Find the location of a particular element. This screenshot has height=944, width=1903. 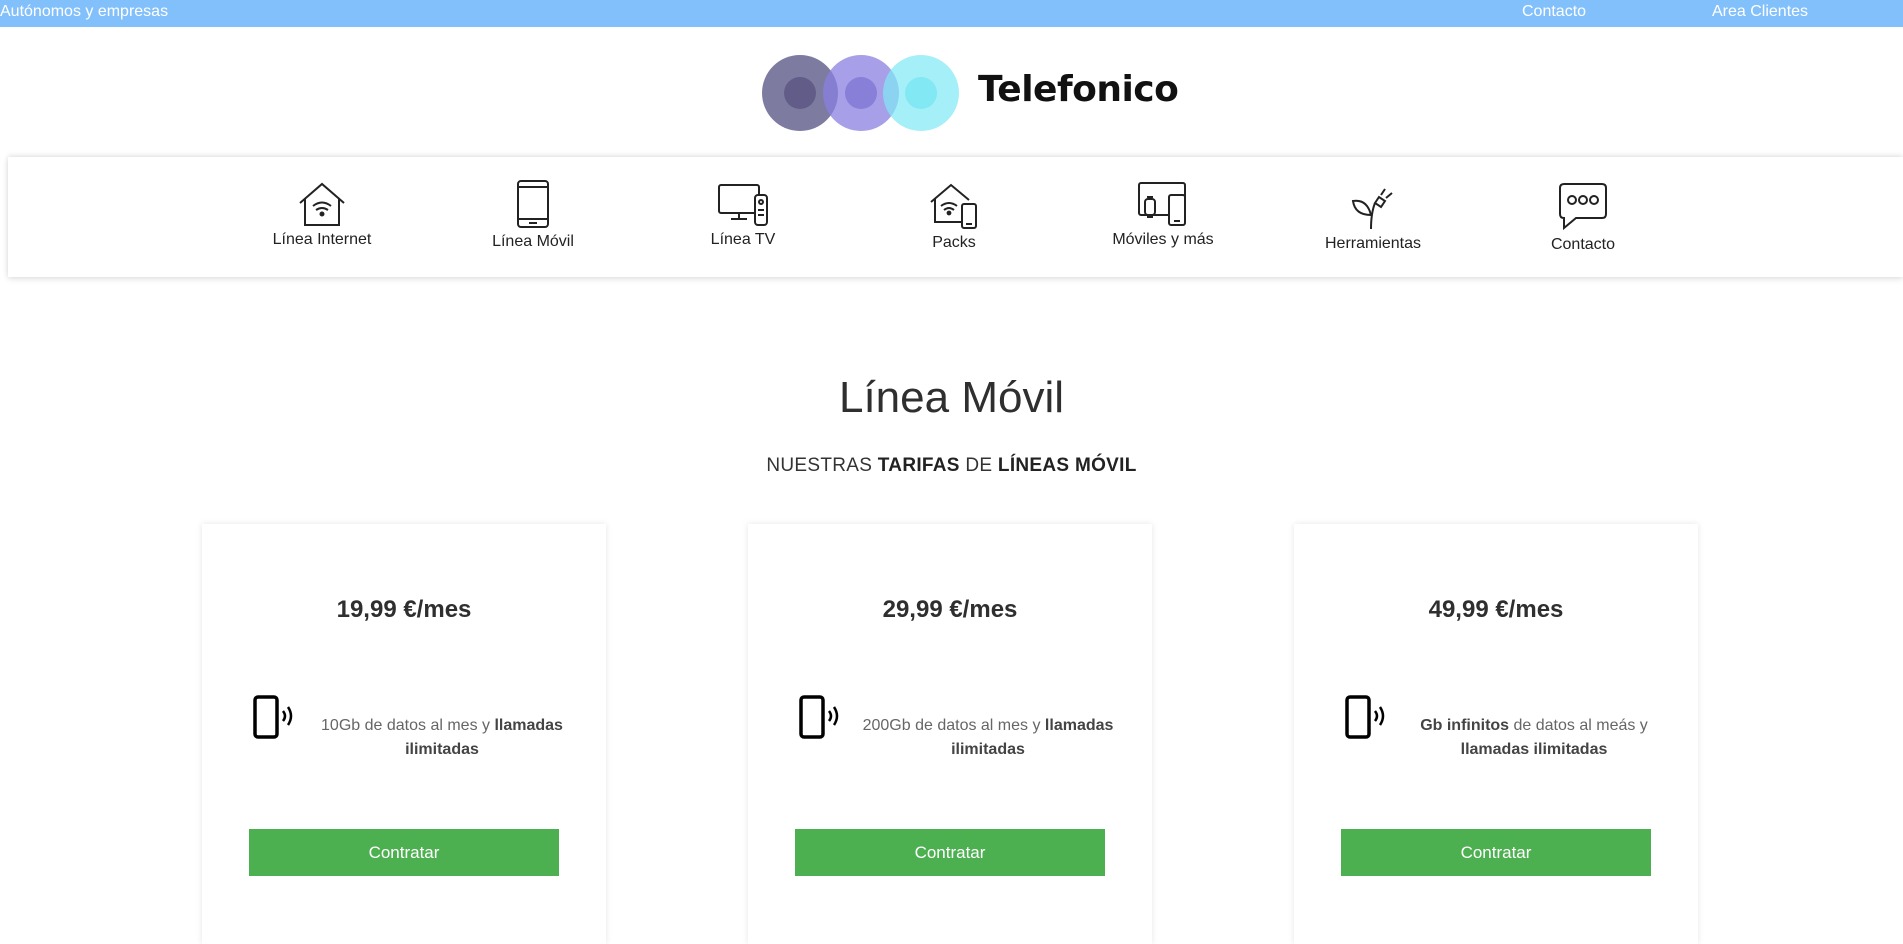

nav-label: Contacto is located at coordinates (1583, 244).